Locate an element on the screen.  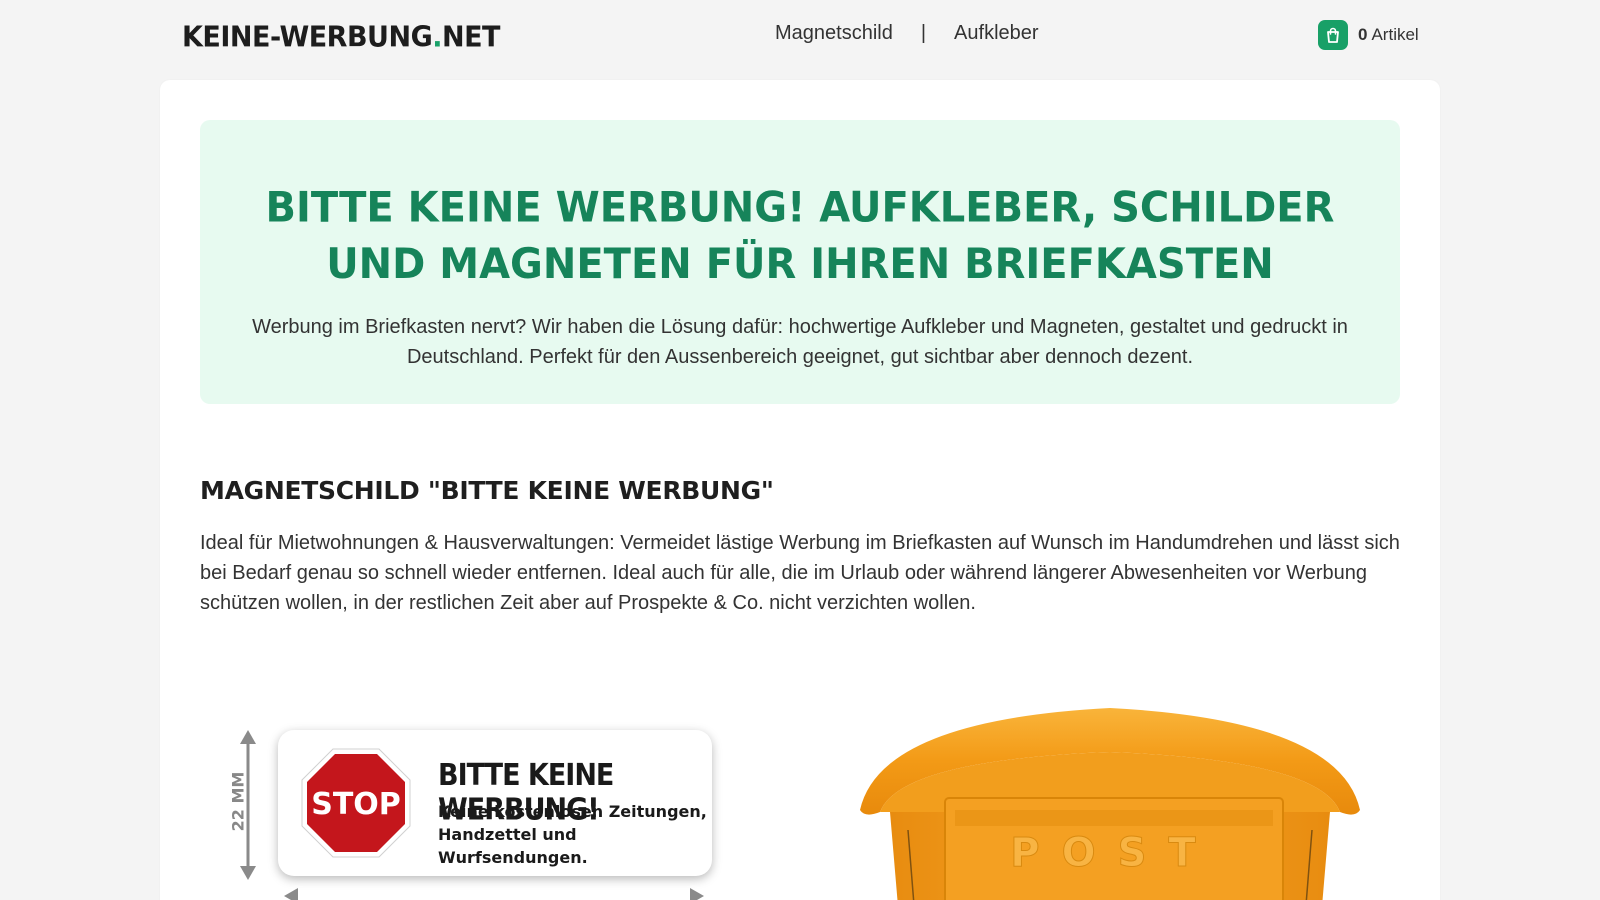
shopping-bag-icon is located at coordinates (1333, 35).